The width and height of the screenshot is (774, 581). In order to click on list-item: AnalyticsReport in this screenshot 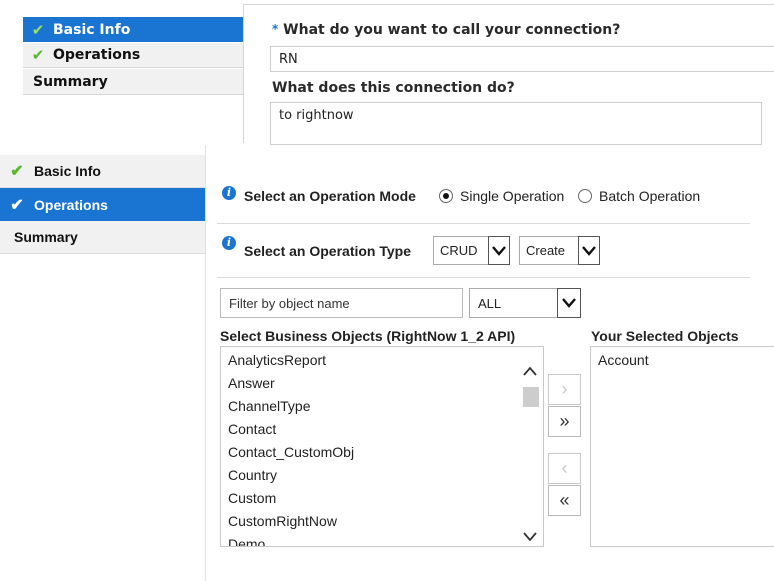, I will do `click(277, 360)`.